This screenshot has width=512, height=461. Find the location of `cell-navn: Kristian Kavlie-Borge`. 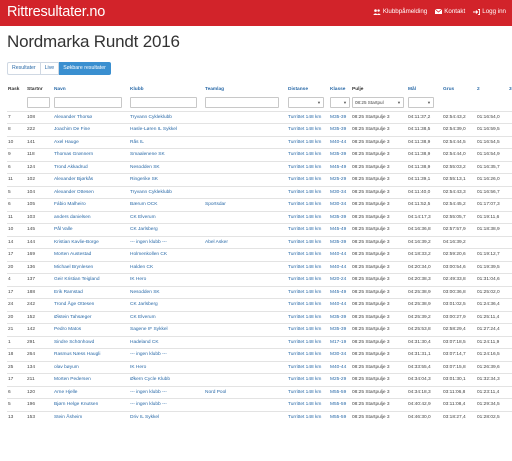

cell-navn: Kristian Kavlie-Borge is located at coordinates (91, 242).